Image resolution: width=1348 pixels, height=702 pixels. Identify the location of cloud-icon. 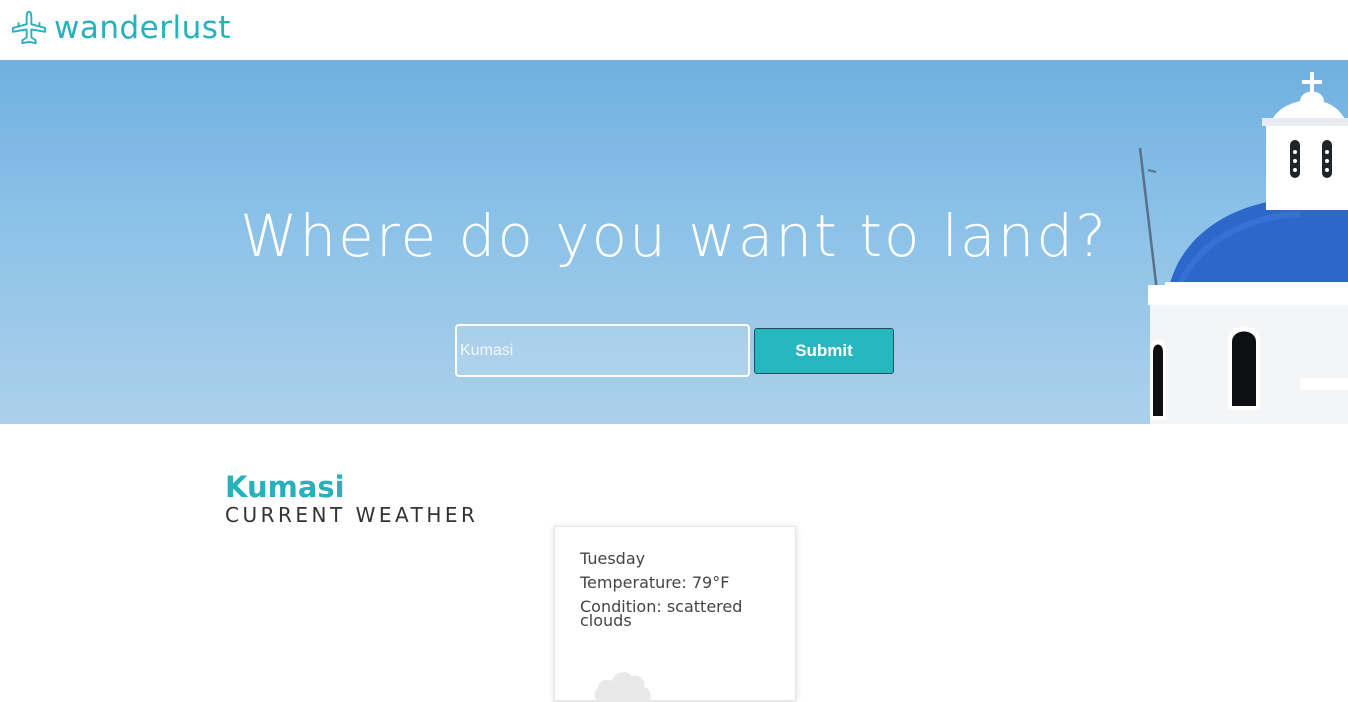
(622, 687).